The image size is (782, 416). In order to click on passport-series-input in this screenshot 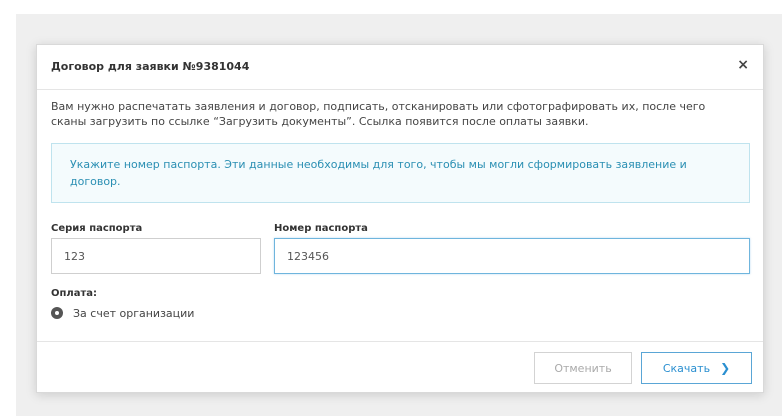, I will do `click(156, 256)`.